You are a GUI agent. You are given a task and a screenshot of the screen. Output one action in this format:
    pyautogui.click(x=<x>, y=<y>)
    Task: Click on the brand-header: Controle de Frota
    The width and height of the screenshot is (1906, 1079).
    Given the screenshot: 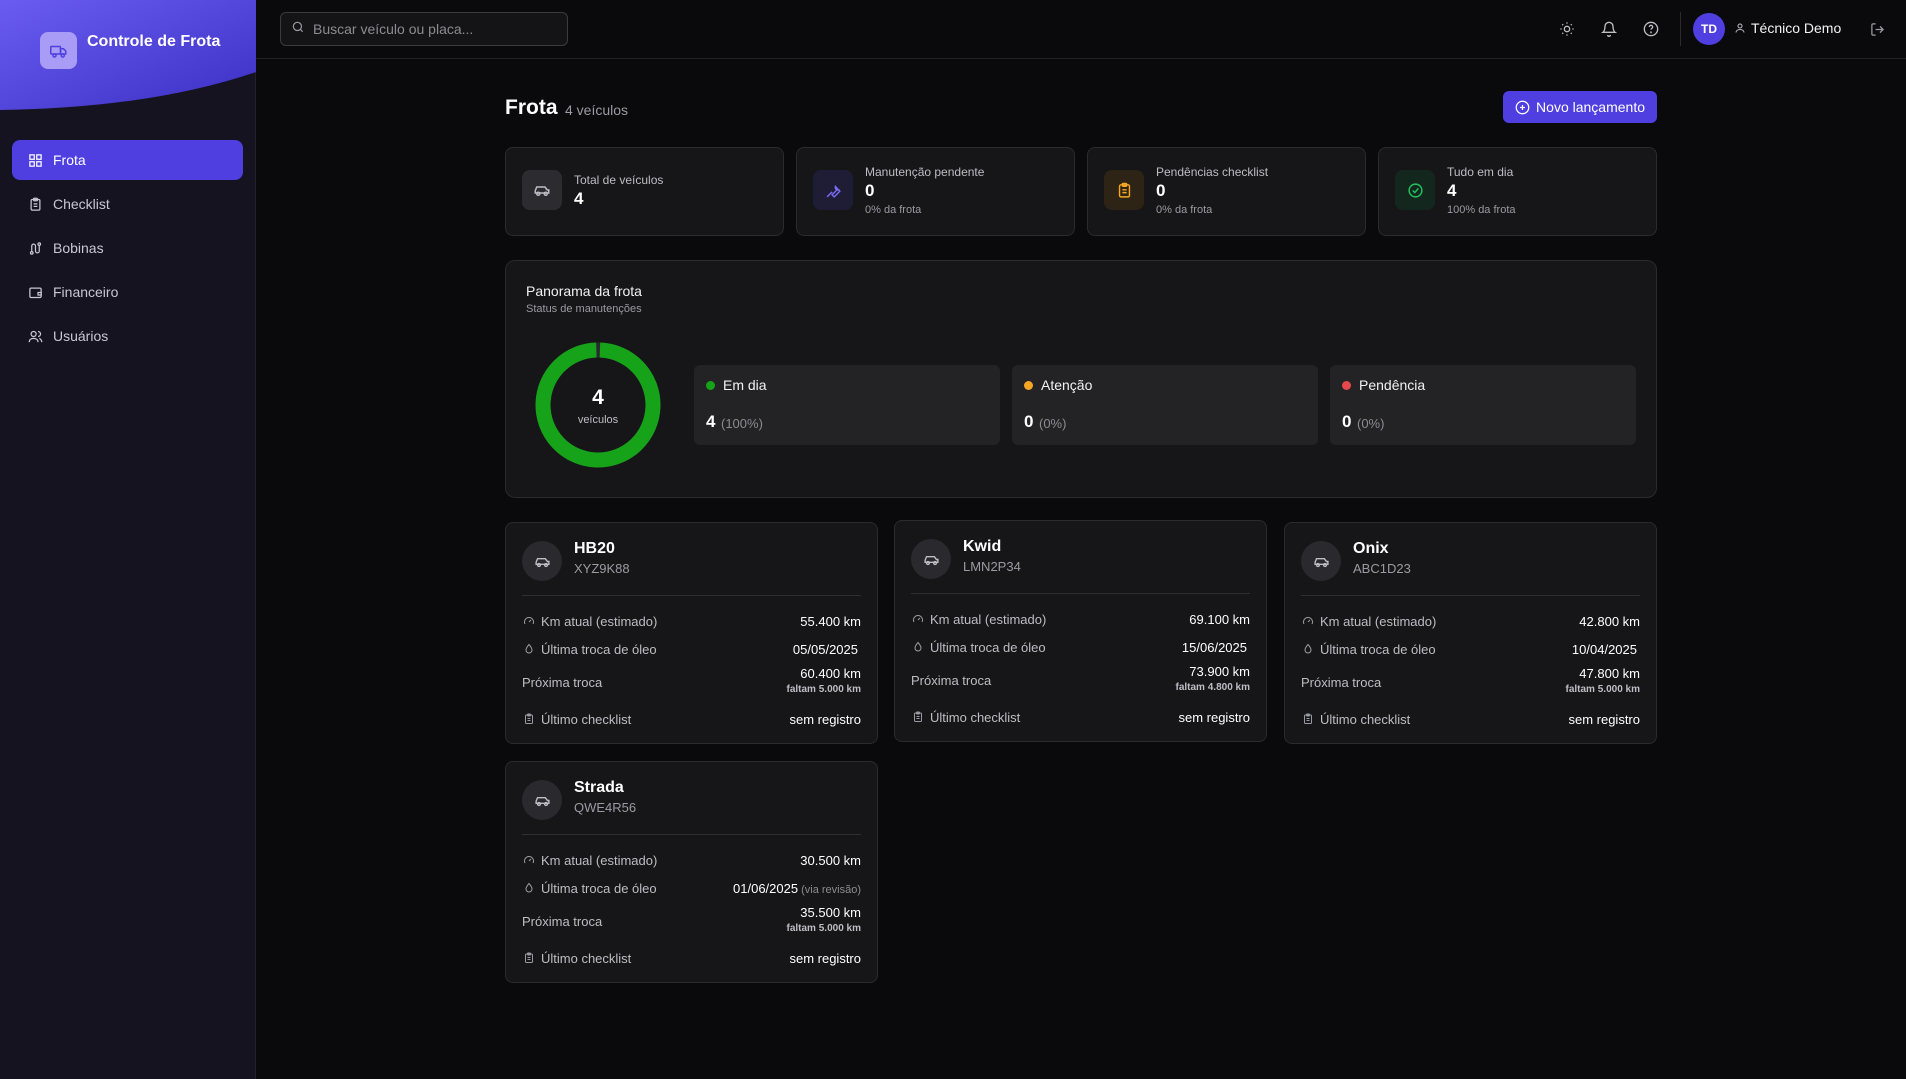 What is the action you would take?
    pyautogui.click(x=128, y=55)
    